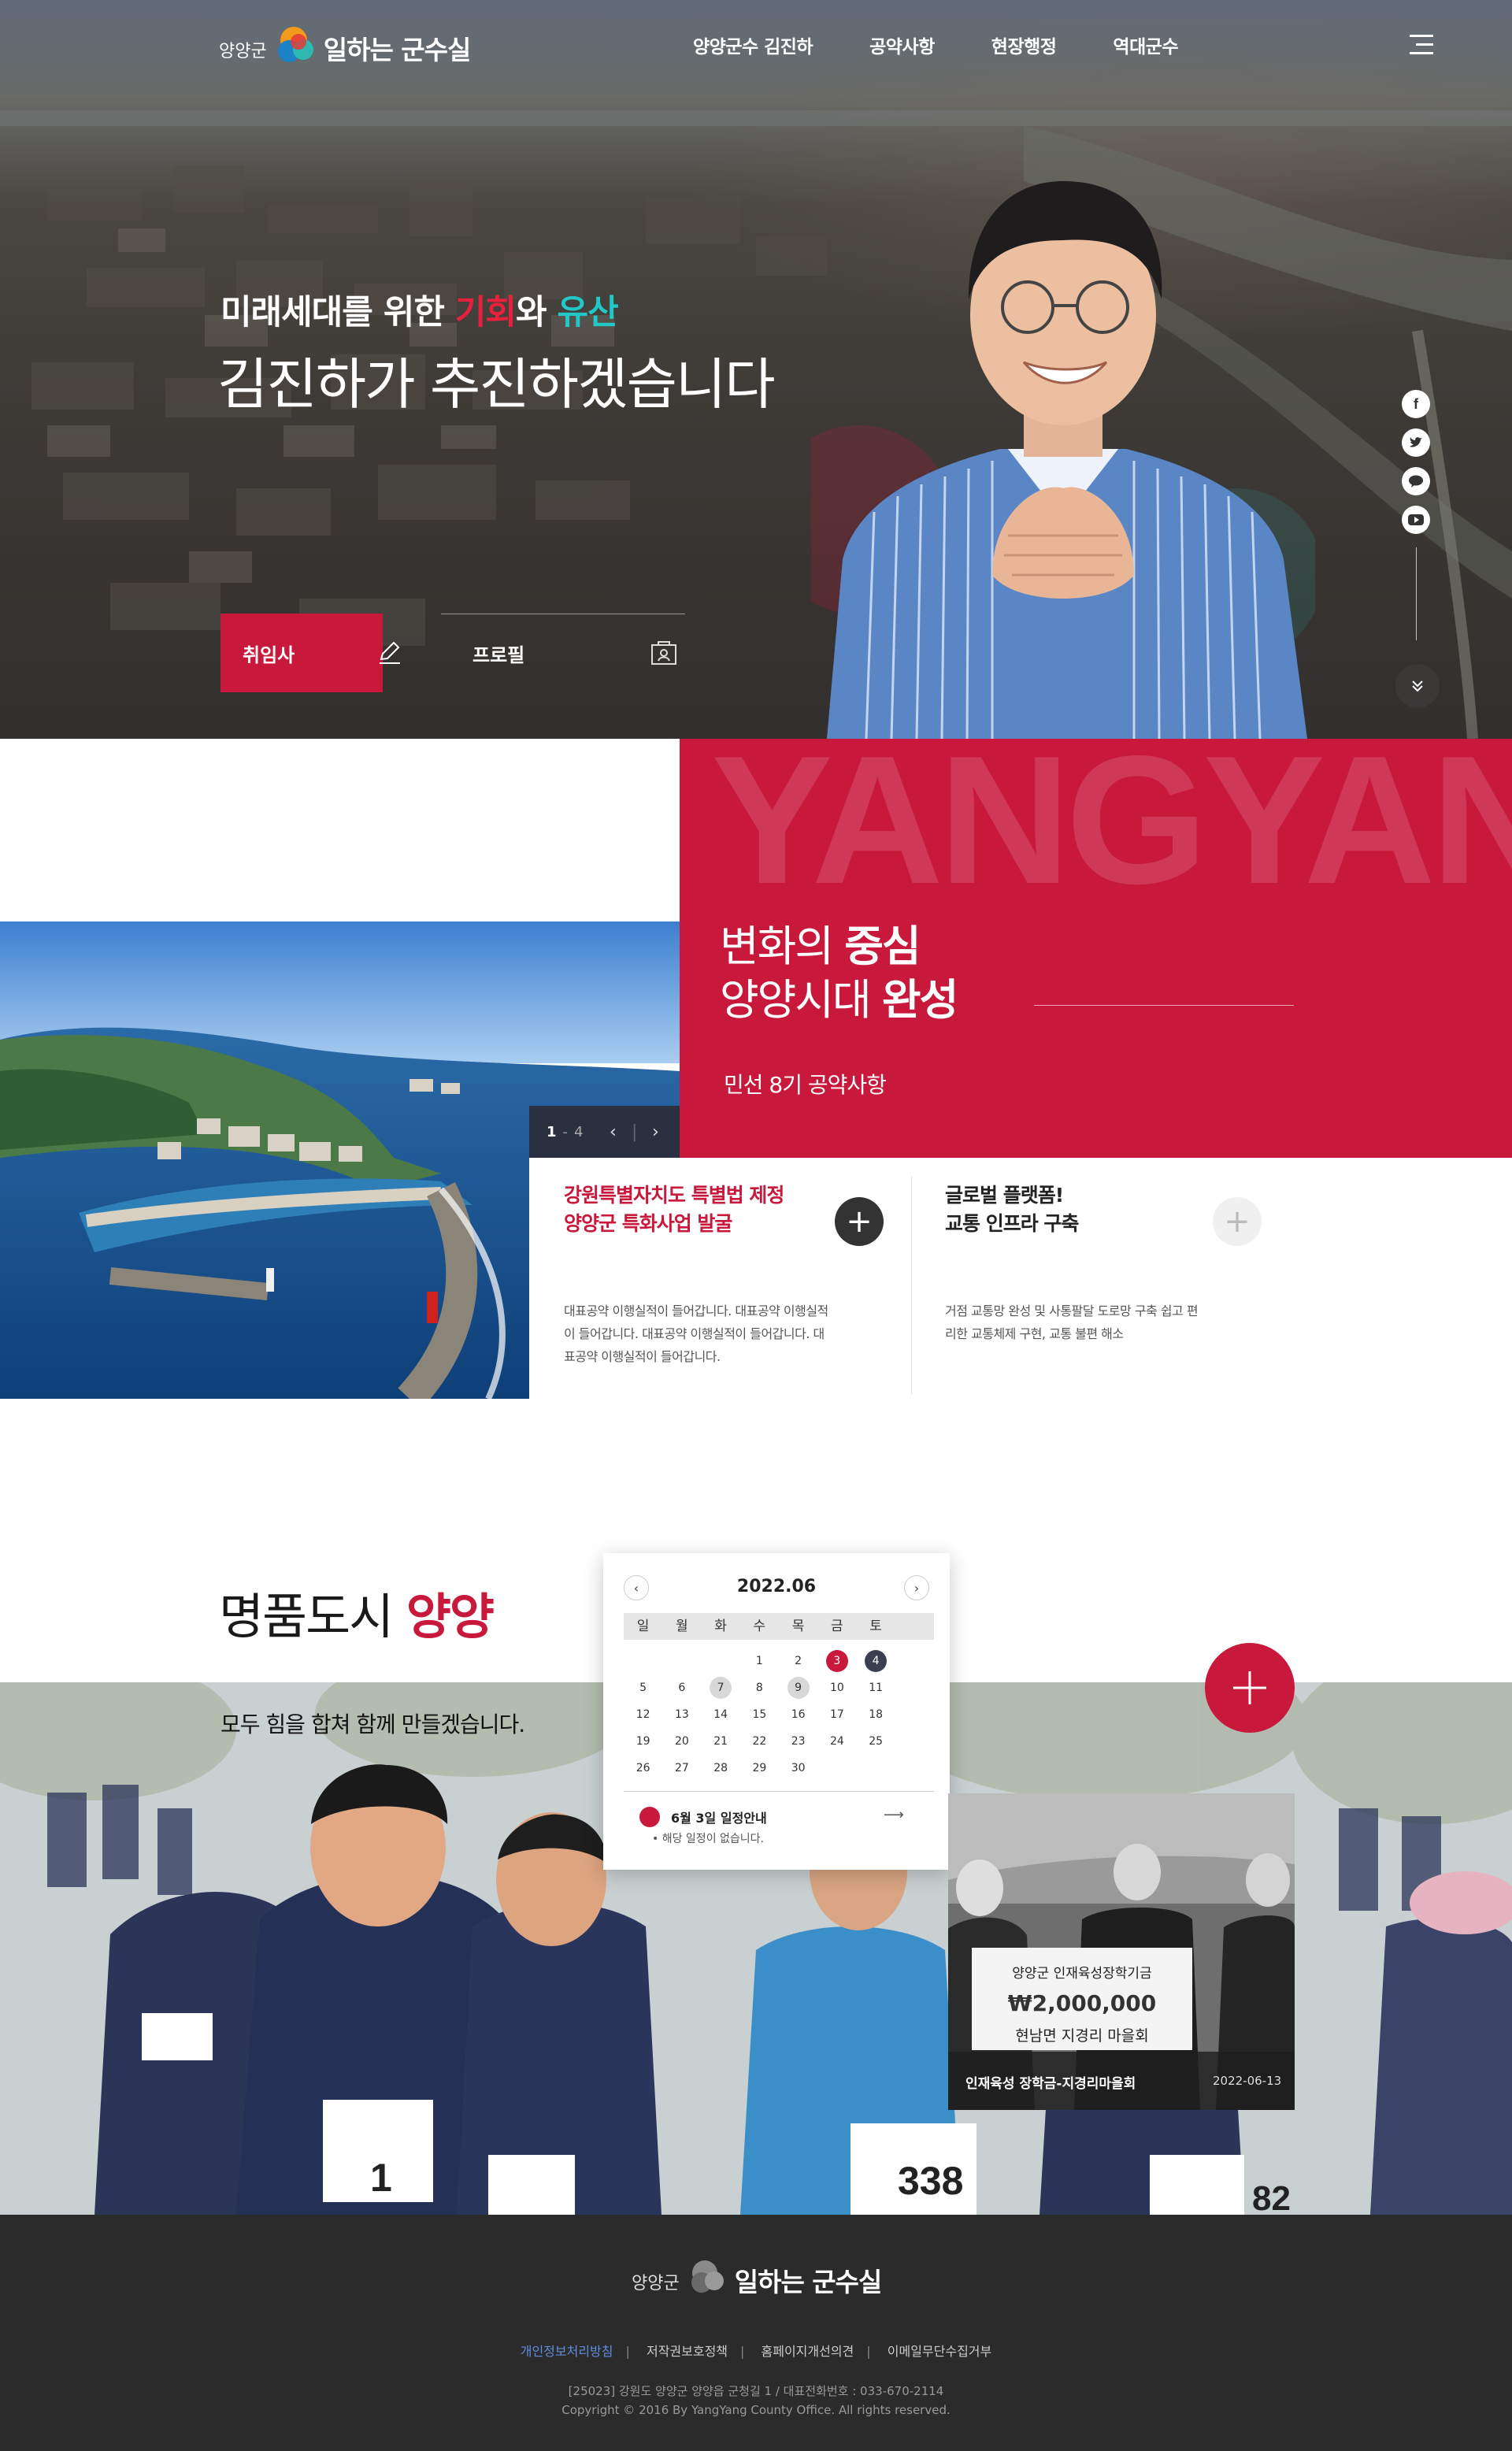 The width and height of the screenshot is (1512, 2451). I want to click on svg-text: 338, so click(930, 2181).